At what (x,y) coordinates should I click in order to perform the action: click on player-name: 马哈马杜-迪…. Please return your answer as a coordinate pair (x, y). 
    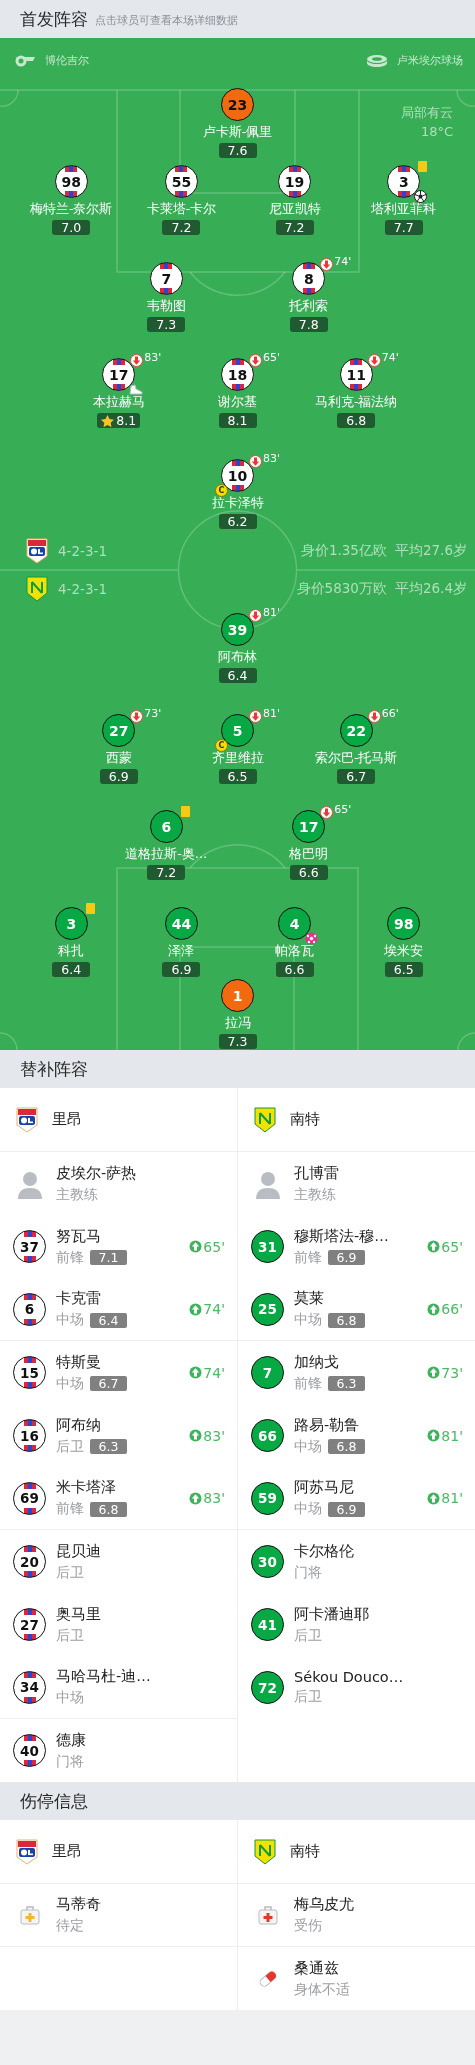
    Looking at the image, I should click on (104, 1676).